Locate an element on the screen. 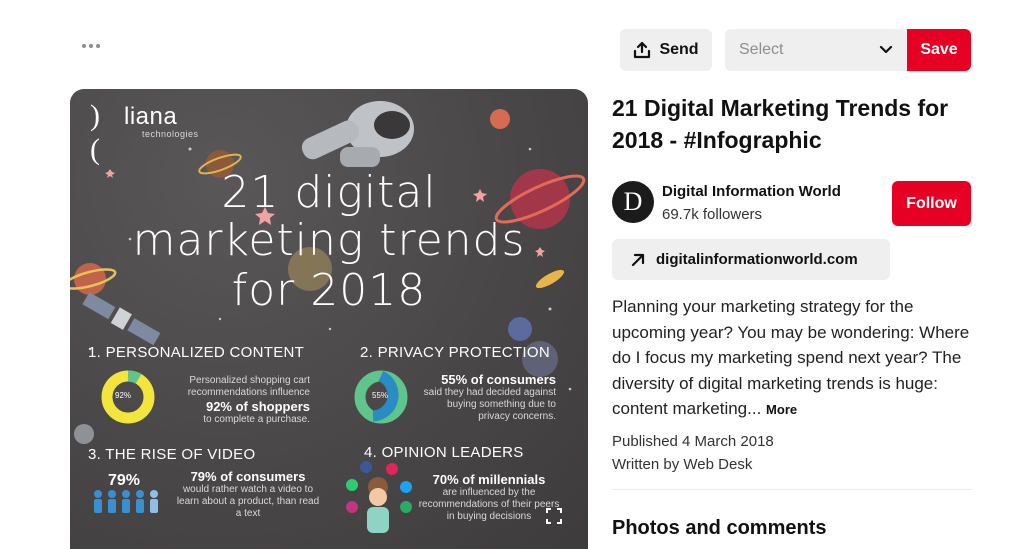 The image size is (1024, 549). video-pct-label: 79% is located at coordinates (124, 480).